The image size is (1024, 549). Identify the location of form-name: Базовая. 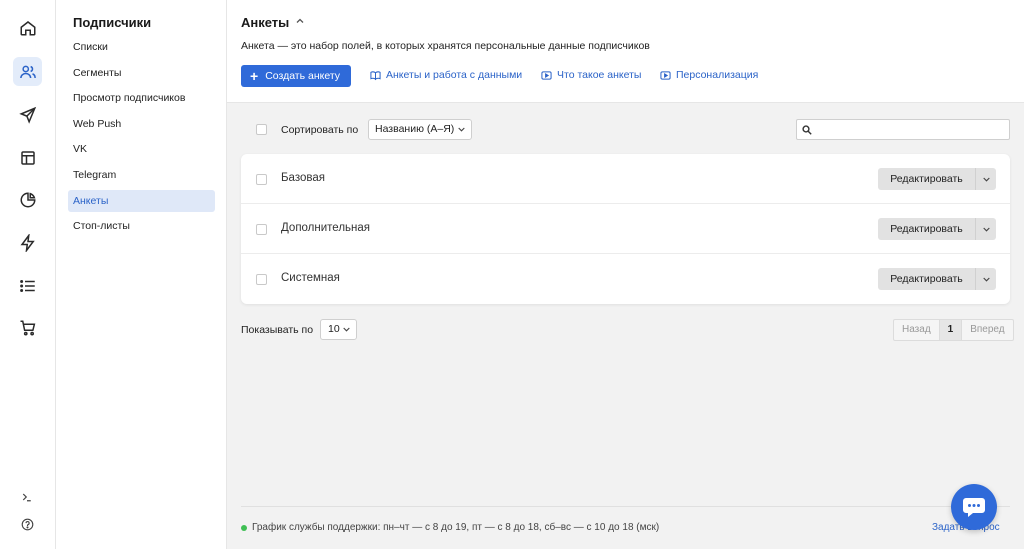
(303, 178).